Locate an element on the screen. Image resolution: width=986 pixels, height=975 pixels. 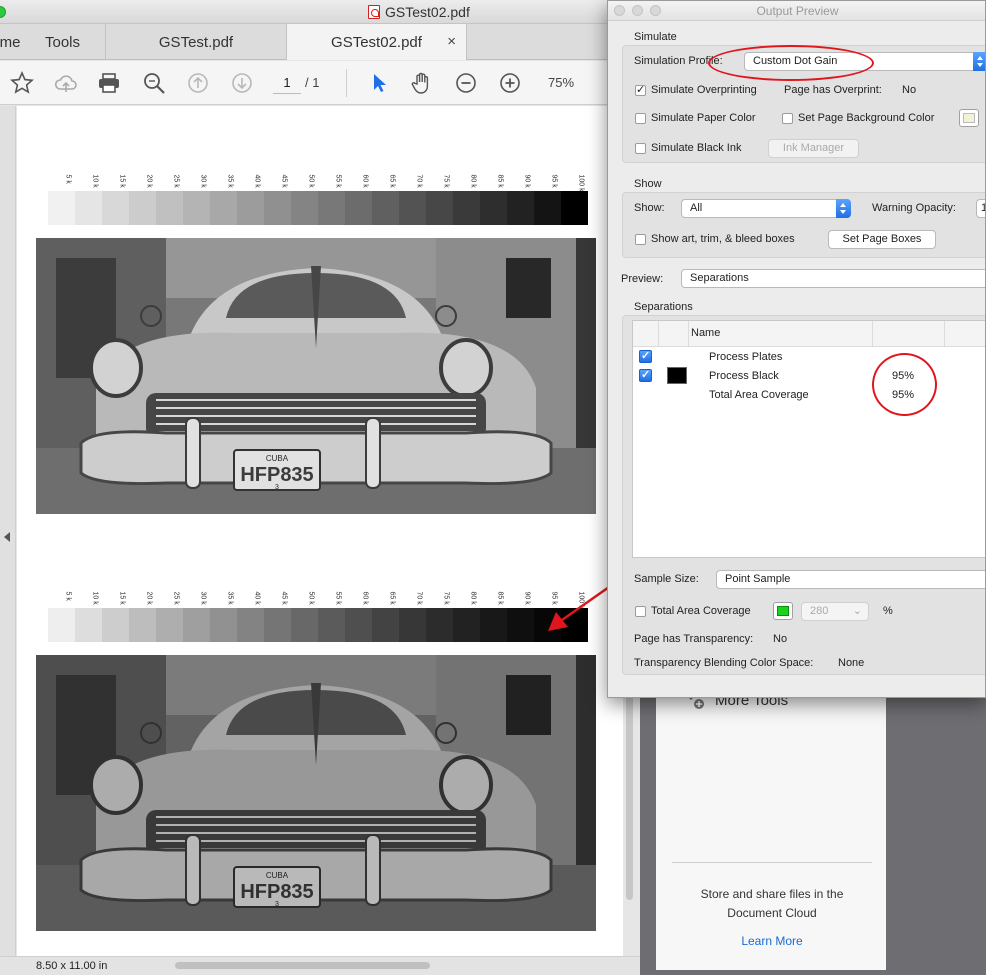
dialog-title-bar: Output Preview is located at coordinates (796, 11).